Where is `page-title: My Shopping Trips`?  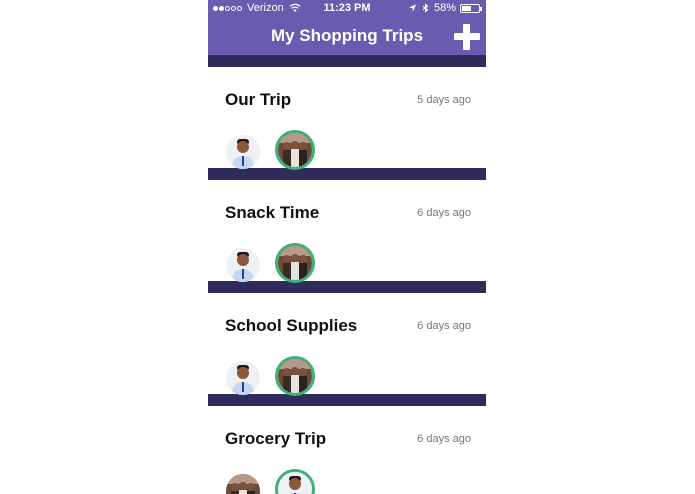
page-title: My Shopping Trips is located at coordinates (347, 35).